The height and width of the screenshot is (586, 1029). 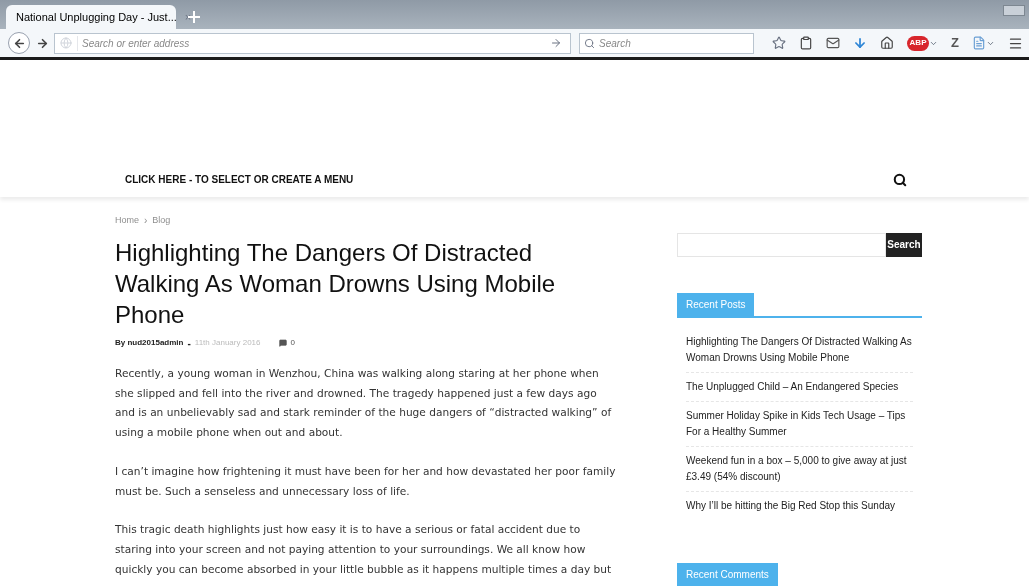 I want to click on z-button: Z, so click(x=955, y=43).